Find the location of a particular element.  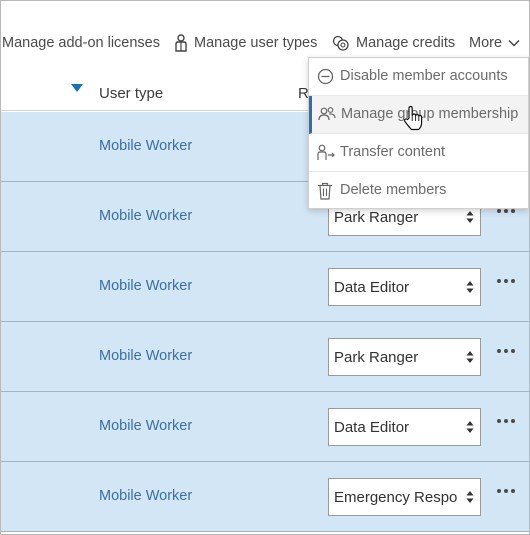

menu-item-label: Manage group membership is located at coordinates (430, 114).